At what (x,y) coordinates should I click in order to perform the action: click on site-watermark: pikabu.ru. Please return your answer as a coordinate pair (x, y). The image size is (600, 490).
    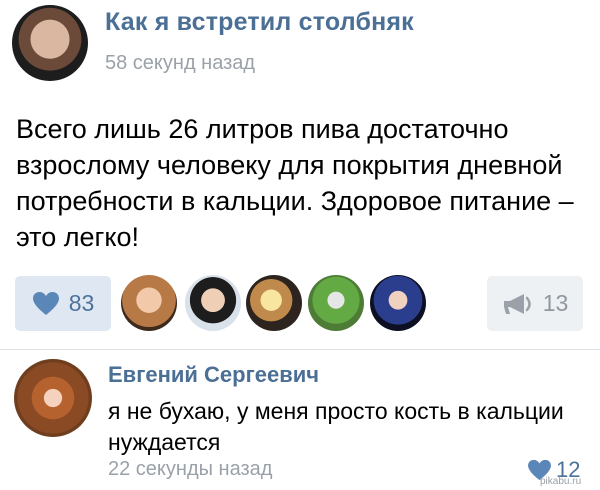
    Looking at the image, I should click on (561, 481).